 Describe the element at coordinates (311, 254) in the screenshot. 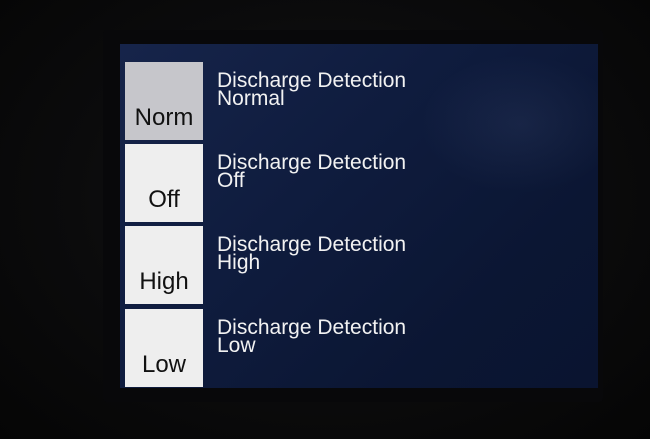

I see `menu-item-description: Discharge Detection High` at that location.